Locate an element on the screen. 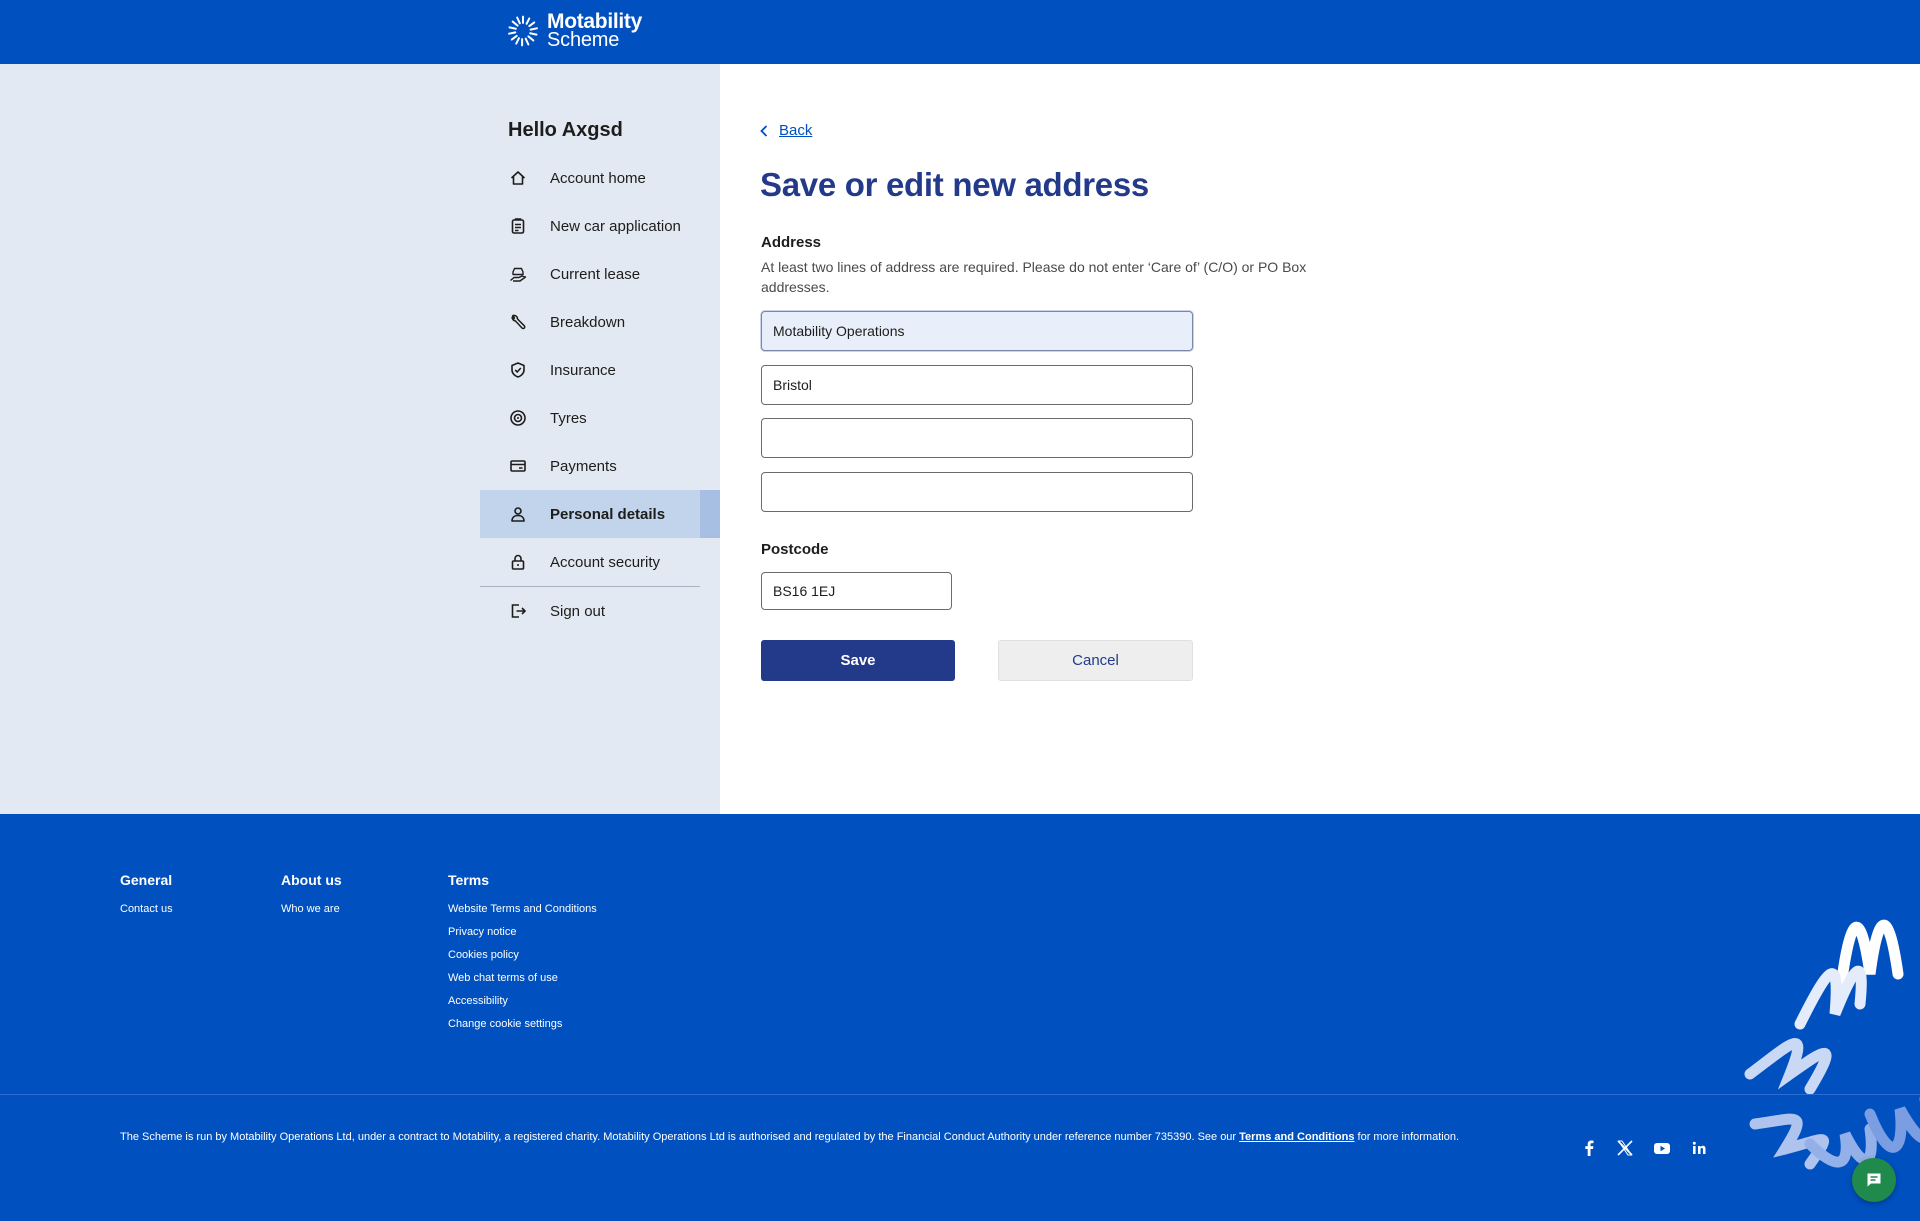  sunburst-logo-icon is located at coordinates (523, 31).